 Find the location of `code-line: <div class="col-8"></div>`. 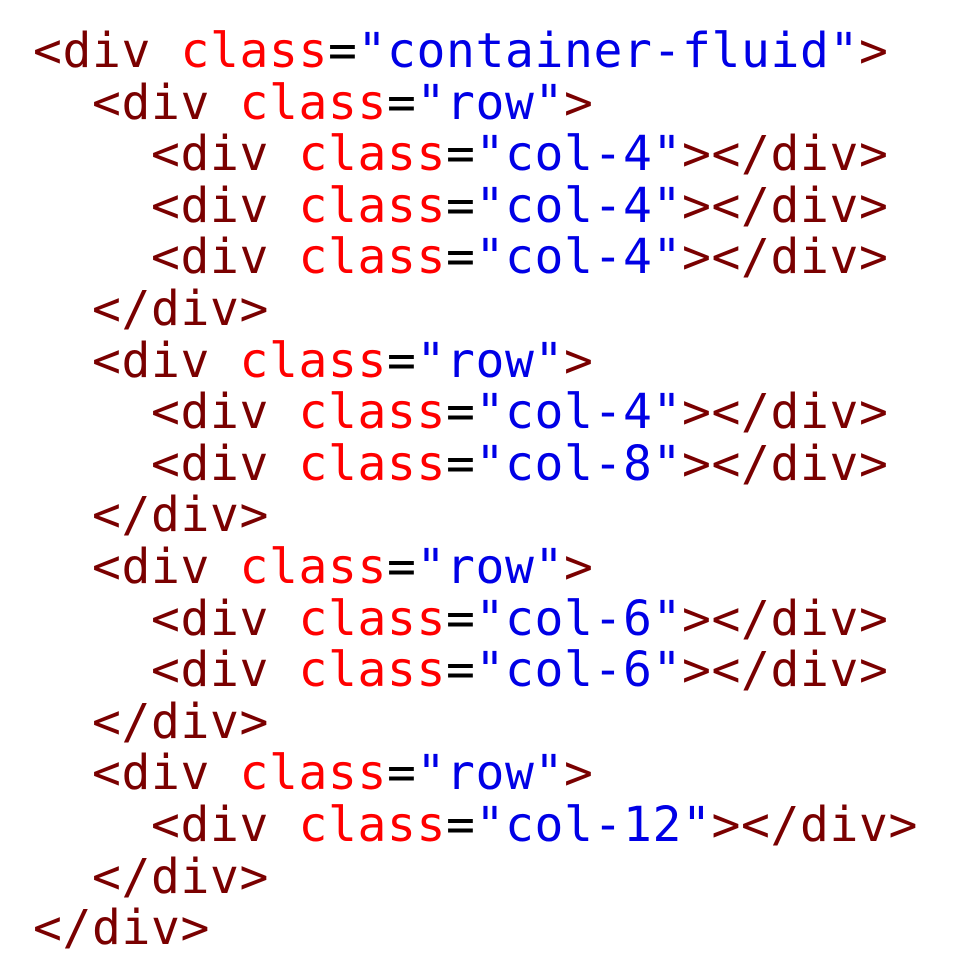

code-line: <div class="col-8"></div> is located at coordinates (475, 463).